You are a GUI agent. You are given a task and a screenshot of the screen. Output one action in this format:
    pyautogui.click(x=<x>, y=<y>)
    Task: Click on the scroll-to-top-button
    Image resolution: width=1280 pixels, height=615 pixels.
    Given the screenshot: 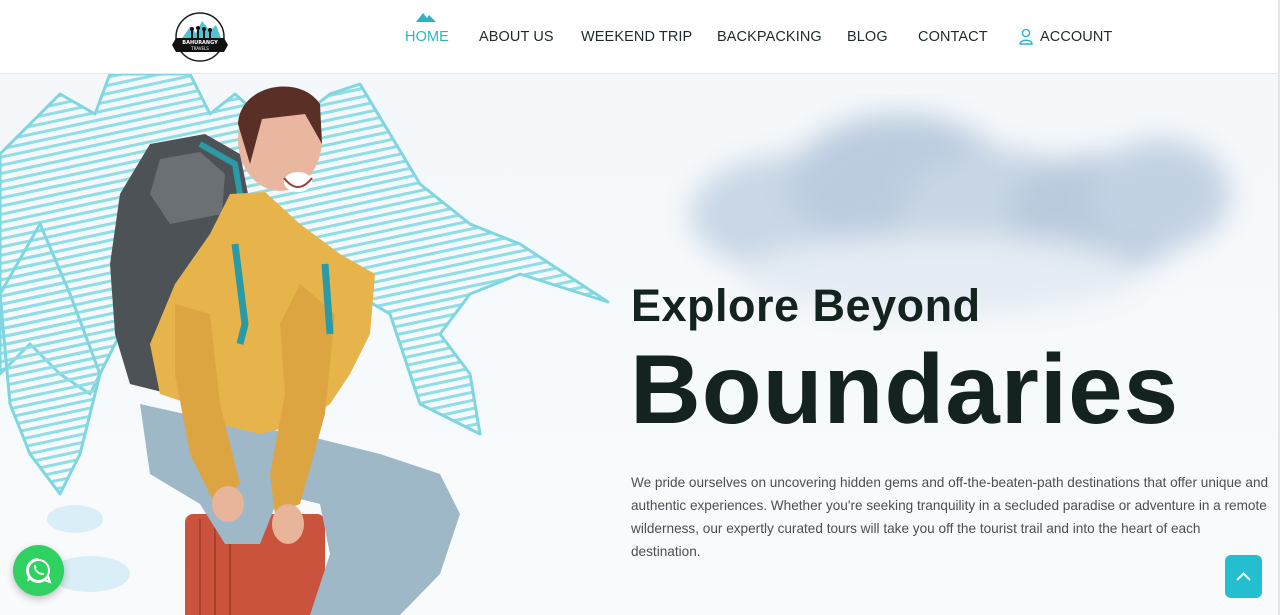 What is the action you would take?
    pyautogui.click(x=1243, y=576)
    